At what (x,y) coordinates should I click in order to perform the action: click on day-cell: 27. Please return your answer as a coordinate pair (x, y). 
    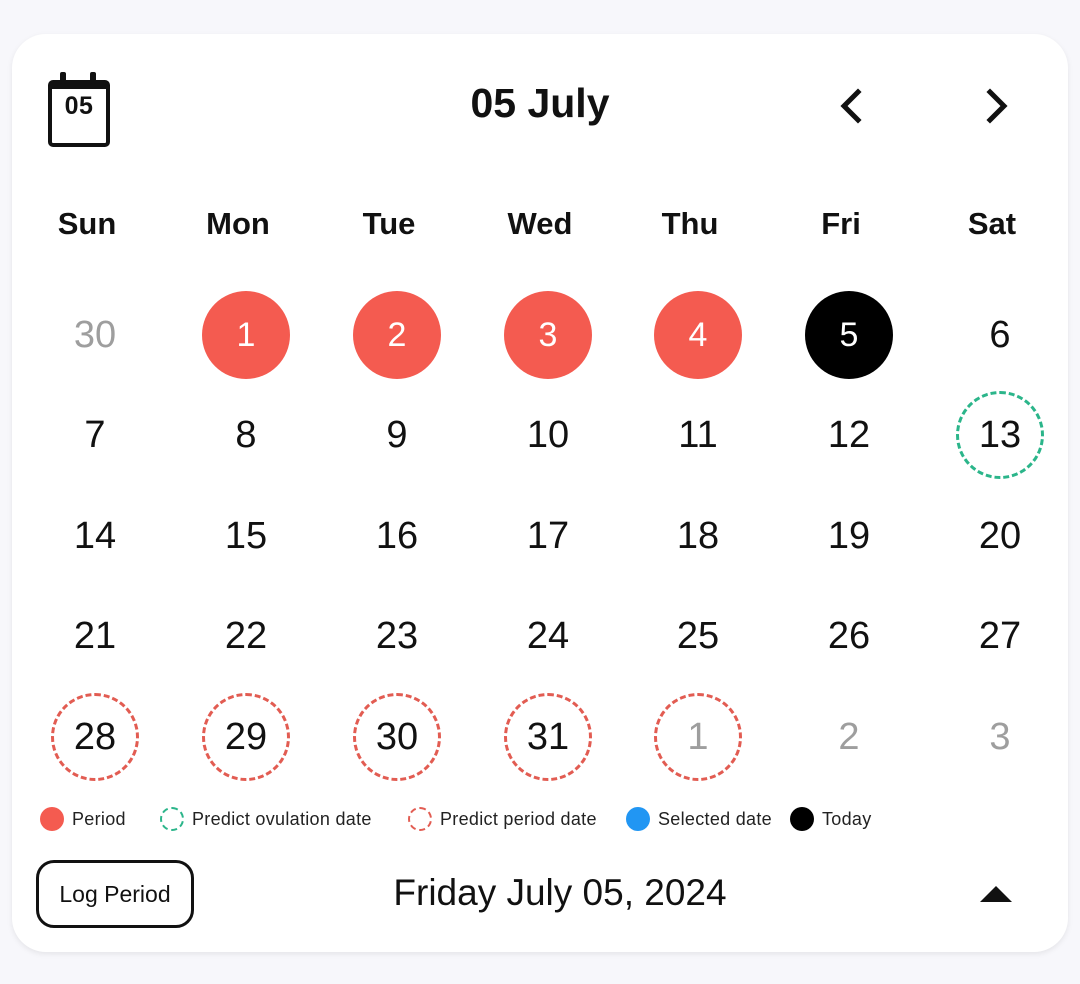
    Looking at the image, I should click on (1000, 636).